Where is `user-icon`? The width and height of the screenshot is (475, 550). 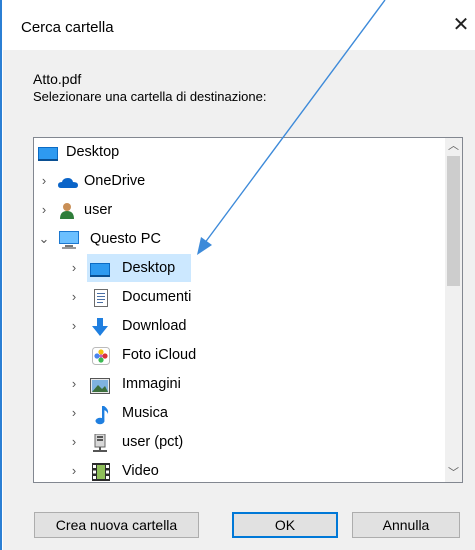
user-icon is located at coordinates (67, 210).